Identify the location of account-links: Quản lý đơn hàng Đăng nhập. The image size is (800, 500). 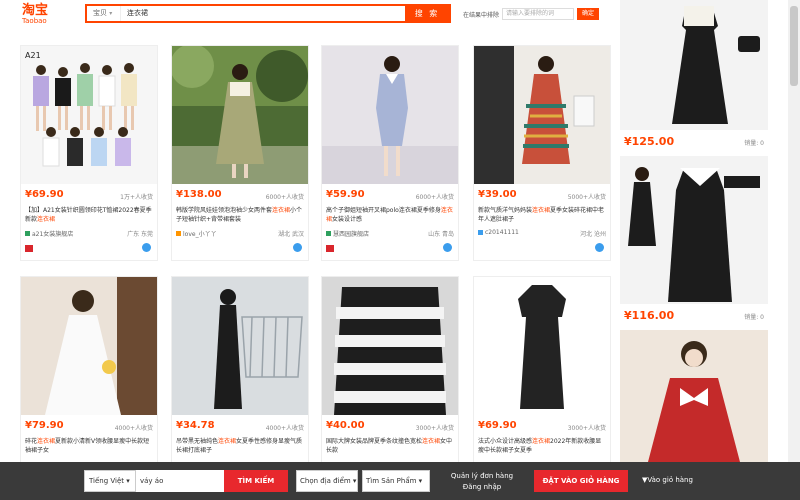
(482, 482).